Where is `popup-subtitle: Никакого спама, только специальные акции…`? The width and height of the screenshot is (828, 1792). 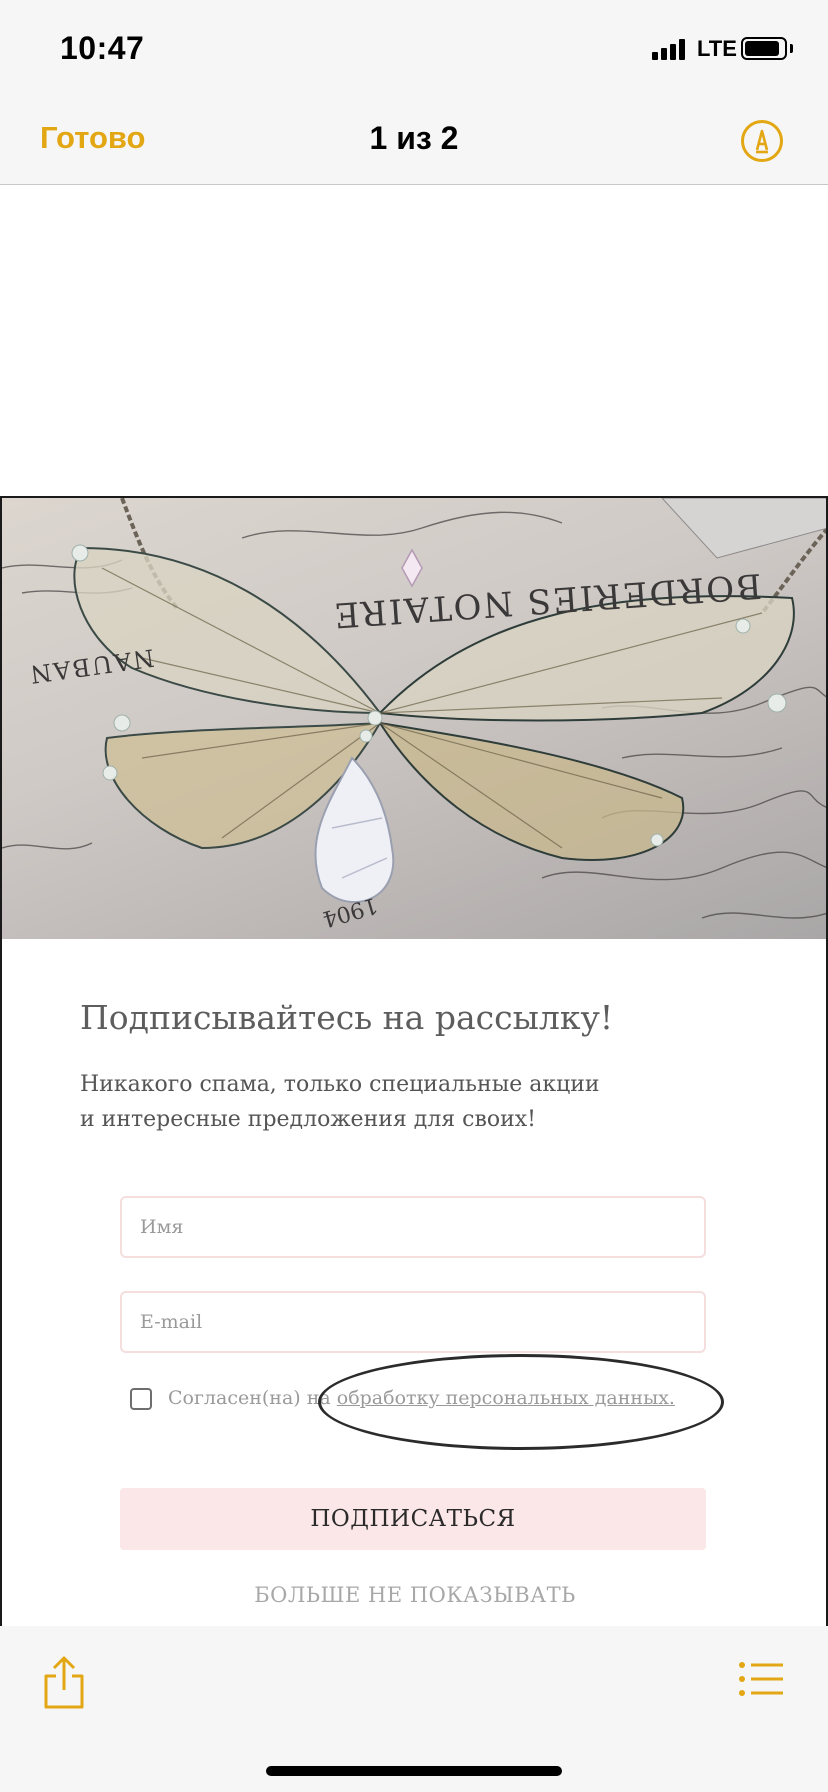 popup-subtitle: Никакого спама, только специальные акции… is located at coordinates (380, 1102).